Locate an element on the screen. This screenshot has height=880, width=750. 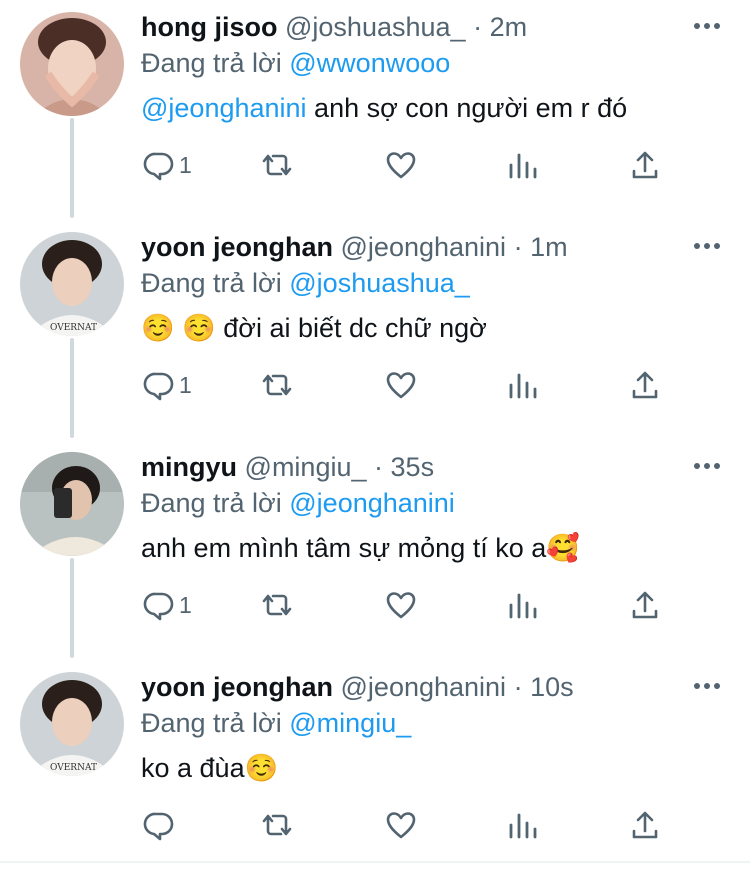
tweet-header: mingyu @mingiu_ · 35s is located at coordinates (287, 467).